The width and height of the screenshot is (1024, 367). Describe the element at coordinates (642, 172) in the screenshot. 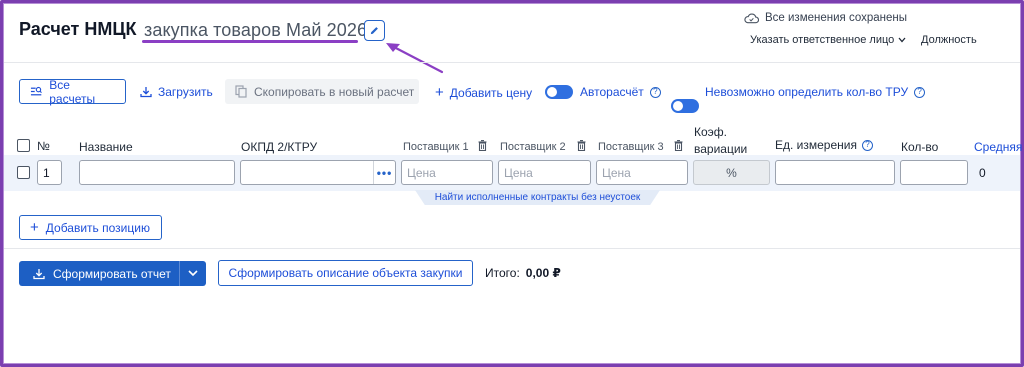

I see `supplier-3-price-input: Цена` at that location.